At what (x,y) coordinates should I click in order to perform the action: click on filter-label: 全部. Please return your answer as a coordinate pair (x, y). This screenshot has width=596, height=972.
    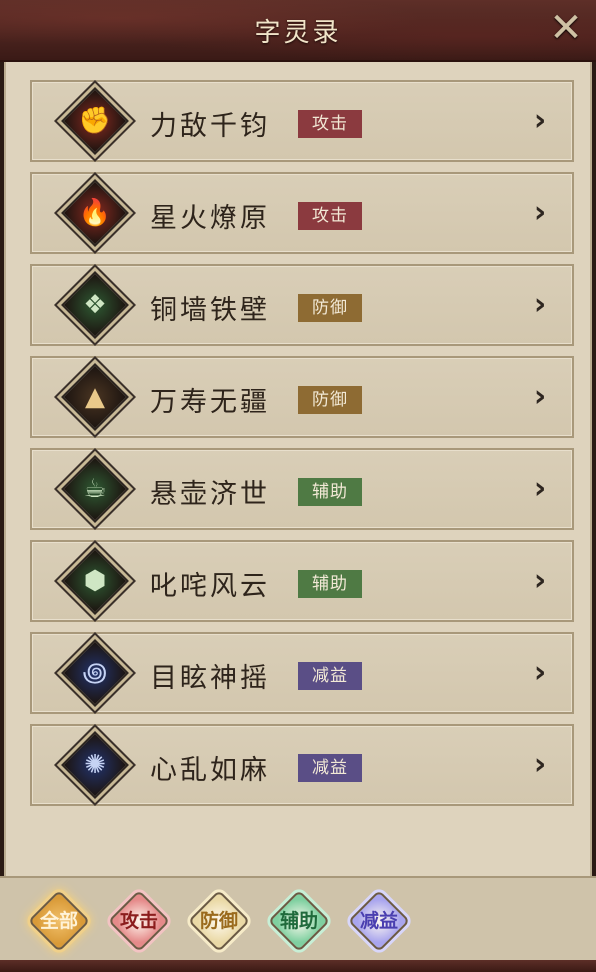
    Looking at the image, I should click on (58, 921).